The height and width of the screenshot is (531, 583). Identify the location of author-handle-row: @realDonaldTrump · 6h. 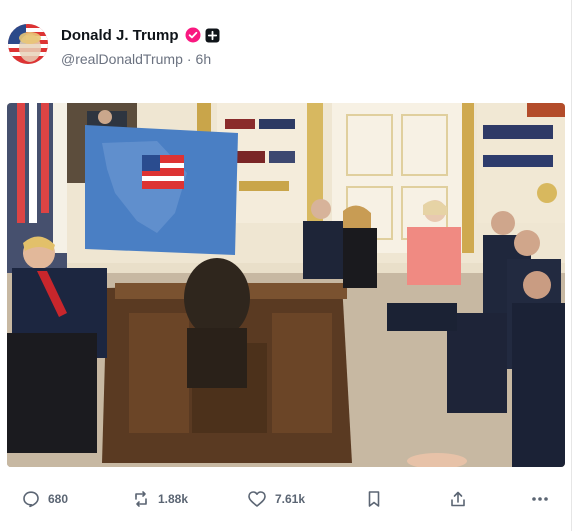
(136, 59).